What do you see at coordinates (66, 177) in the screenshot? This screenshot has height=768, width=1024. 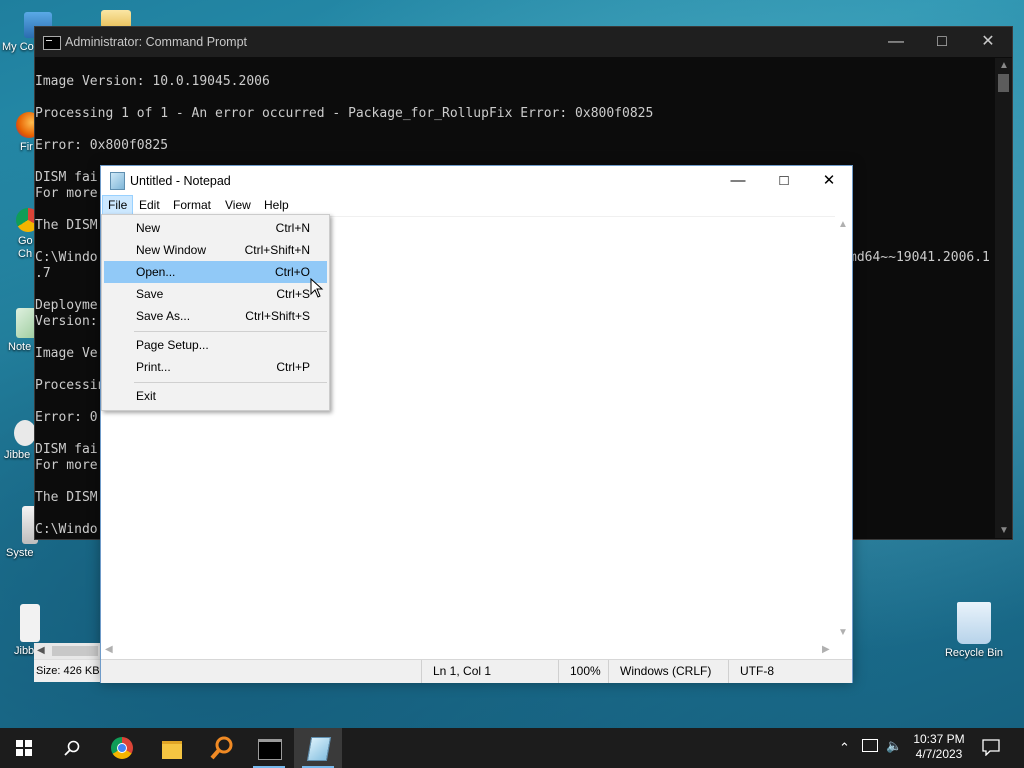 I see `cmd-line: DISM fai` at bounding box center [66, 177].